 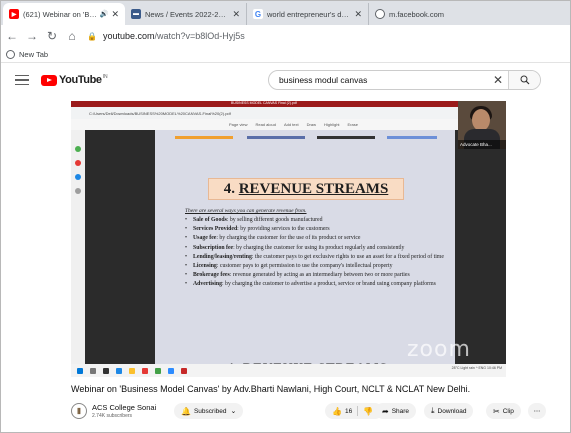 I want to click on more-options-icon: ⋯, so click(x=537, y=411).